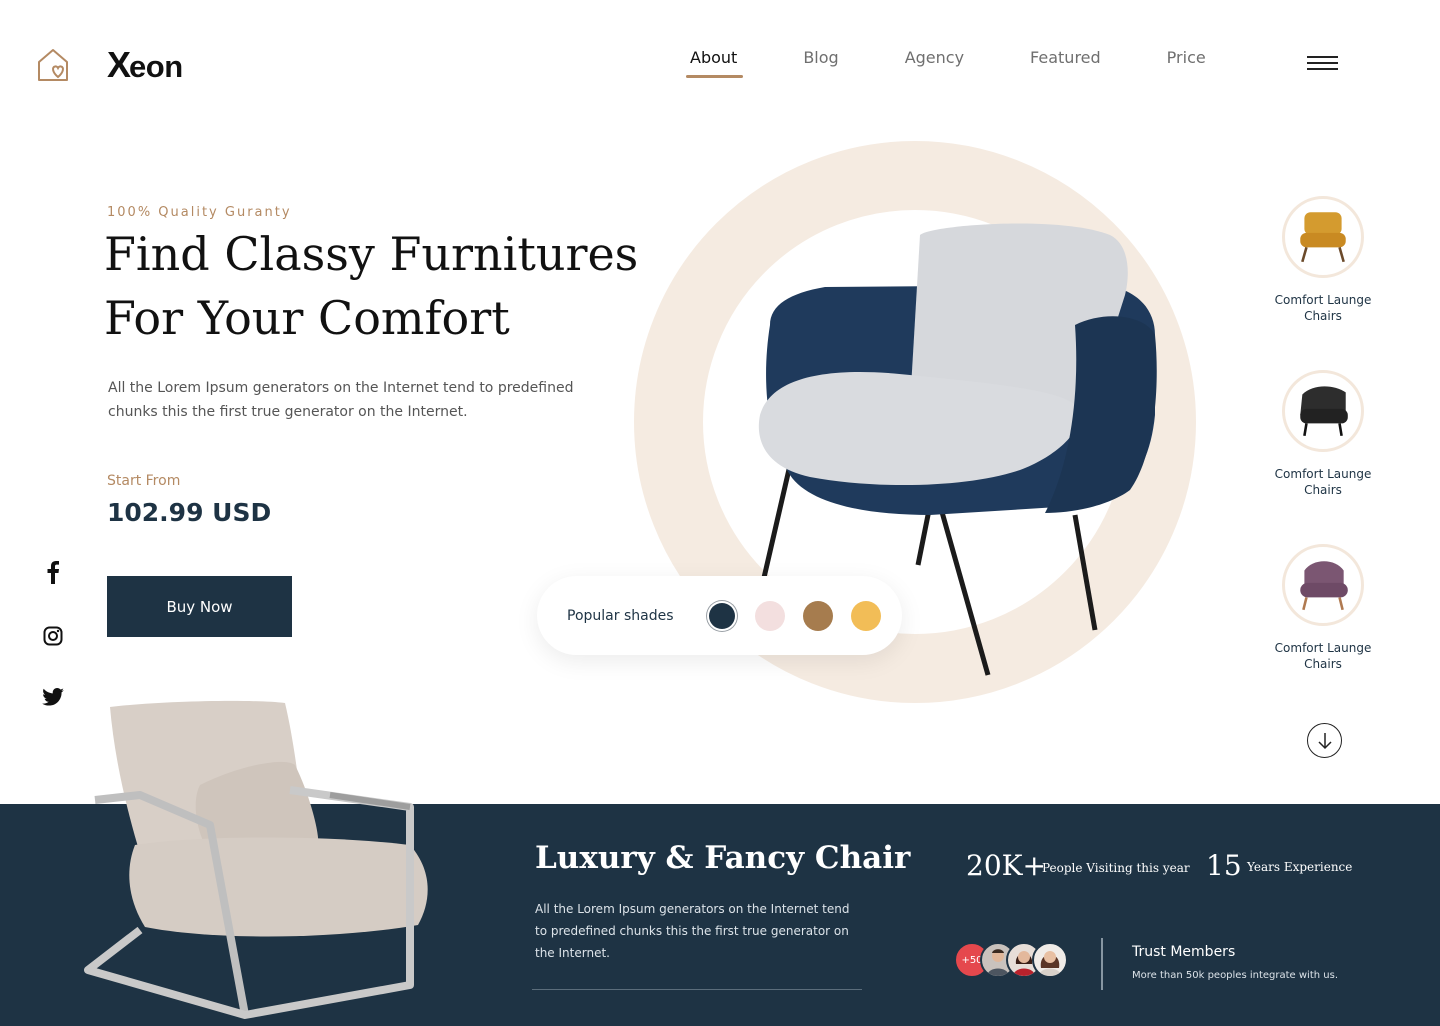 The width and height of the screenshot is (1440, 1026). Describe the element at coordinates (978, 63) in the screenshot. I see `main-nav: About Blog Agency Featured Price` at that location.